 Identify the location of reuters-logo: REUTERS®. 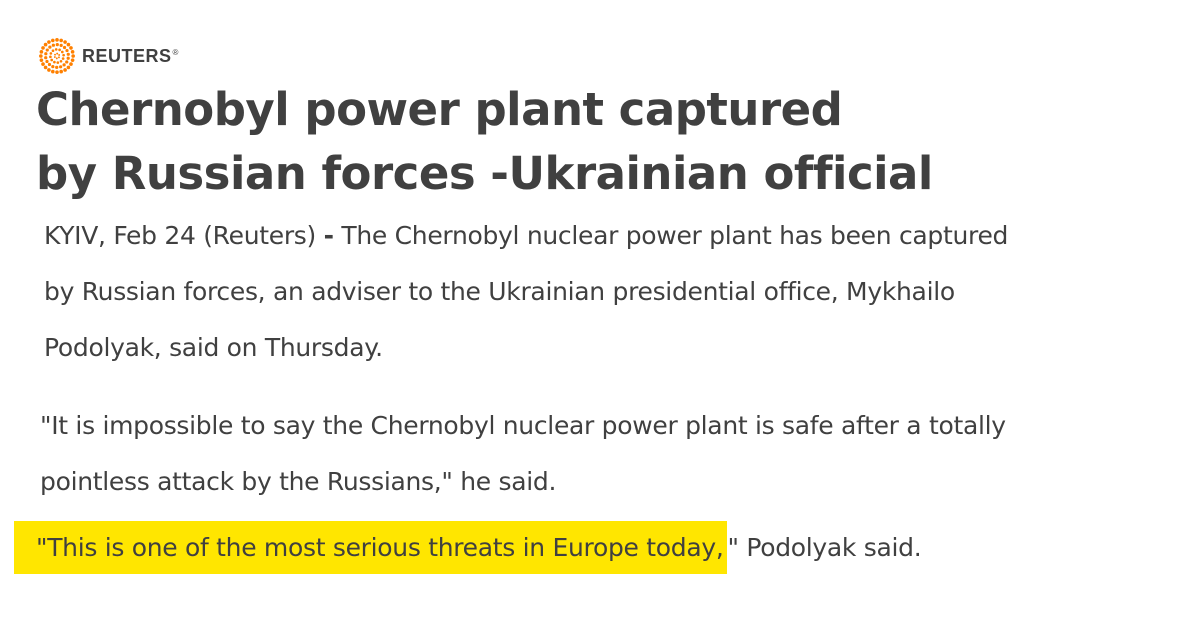
(108, 56).